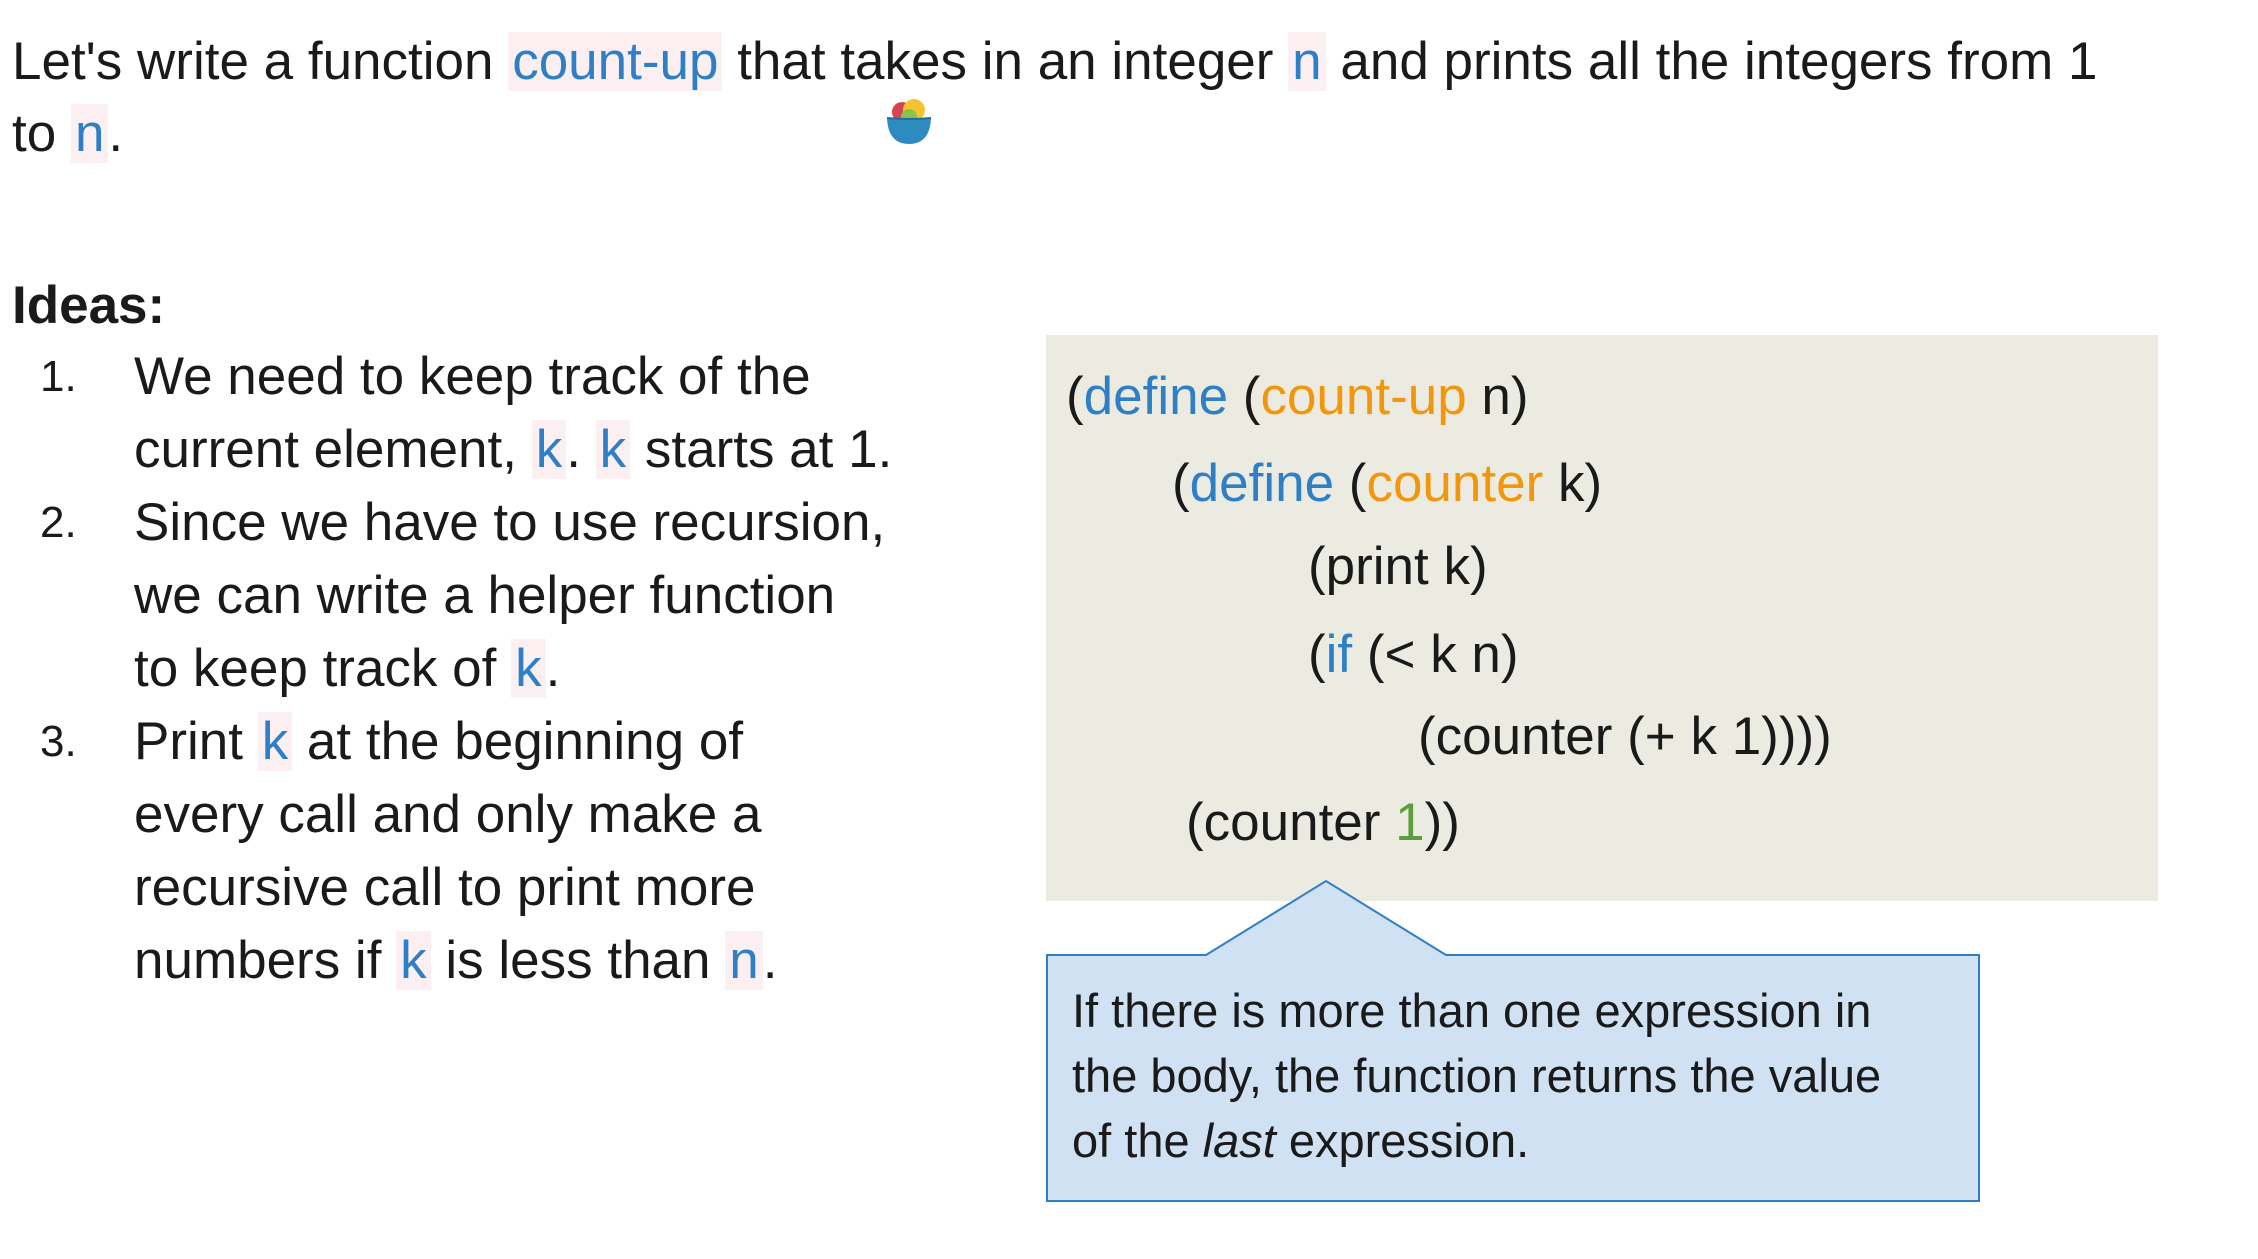  I want to click on intro-line-2: to n., so click(1127, 134).